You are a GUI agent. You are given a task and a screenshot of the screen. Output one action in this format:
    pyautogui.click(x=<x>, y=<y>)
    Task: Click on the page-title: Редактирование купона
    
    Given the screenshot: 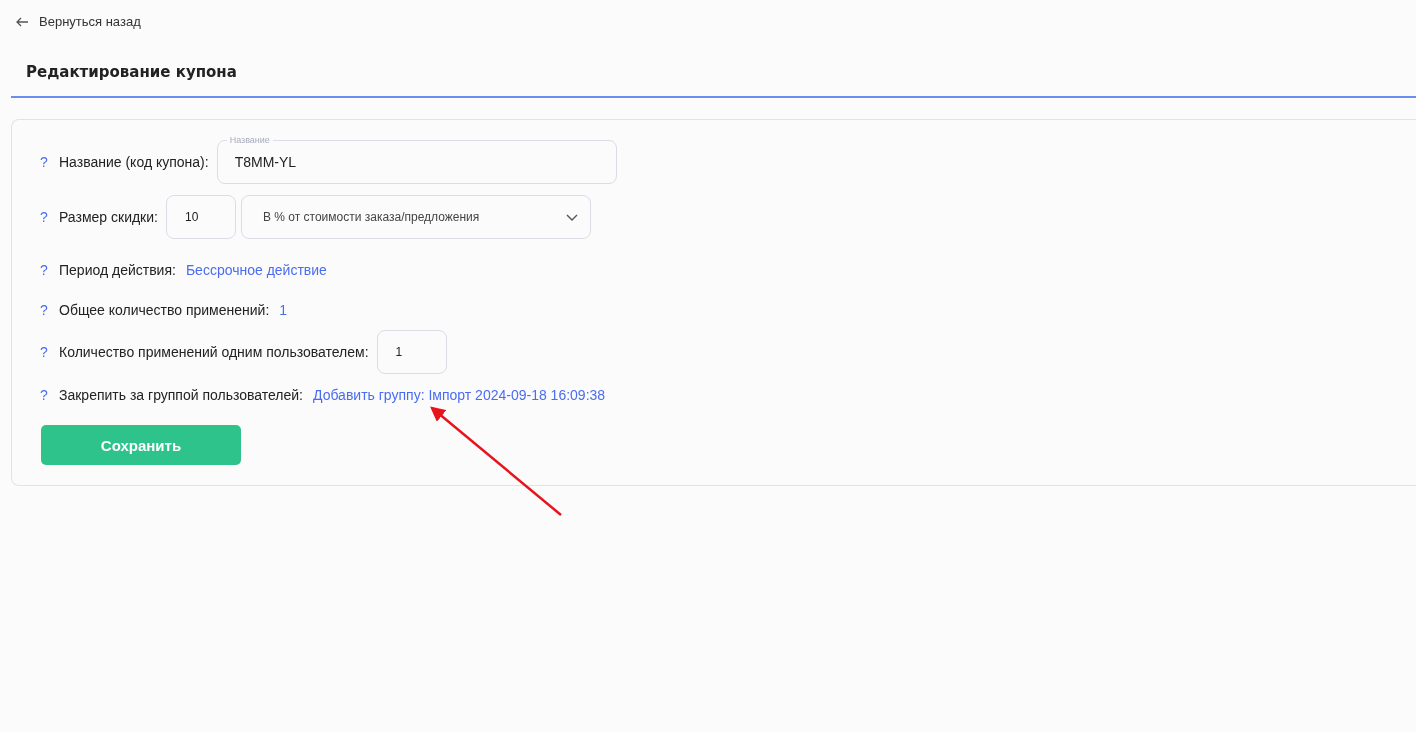 What is the action you would take?
    pyautogui.click(x=132, y=72)
    